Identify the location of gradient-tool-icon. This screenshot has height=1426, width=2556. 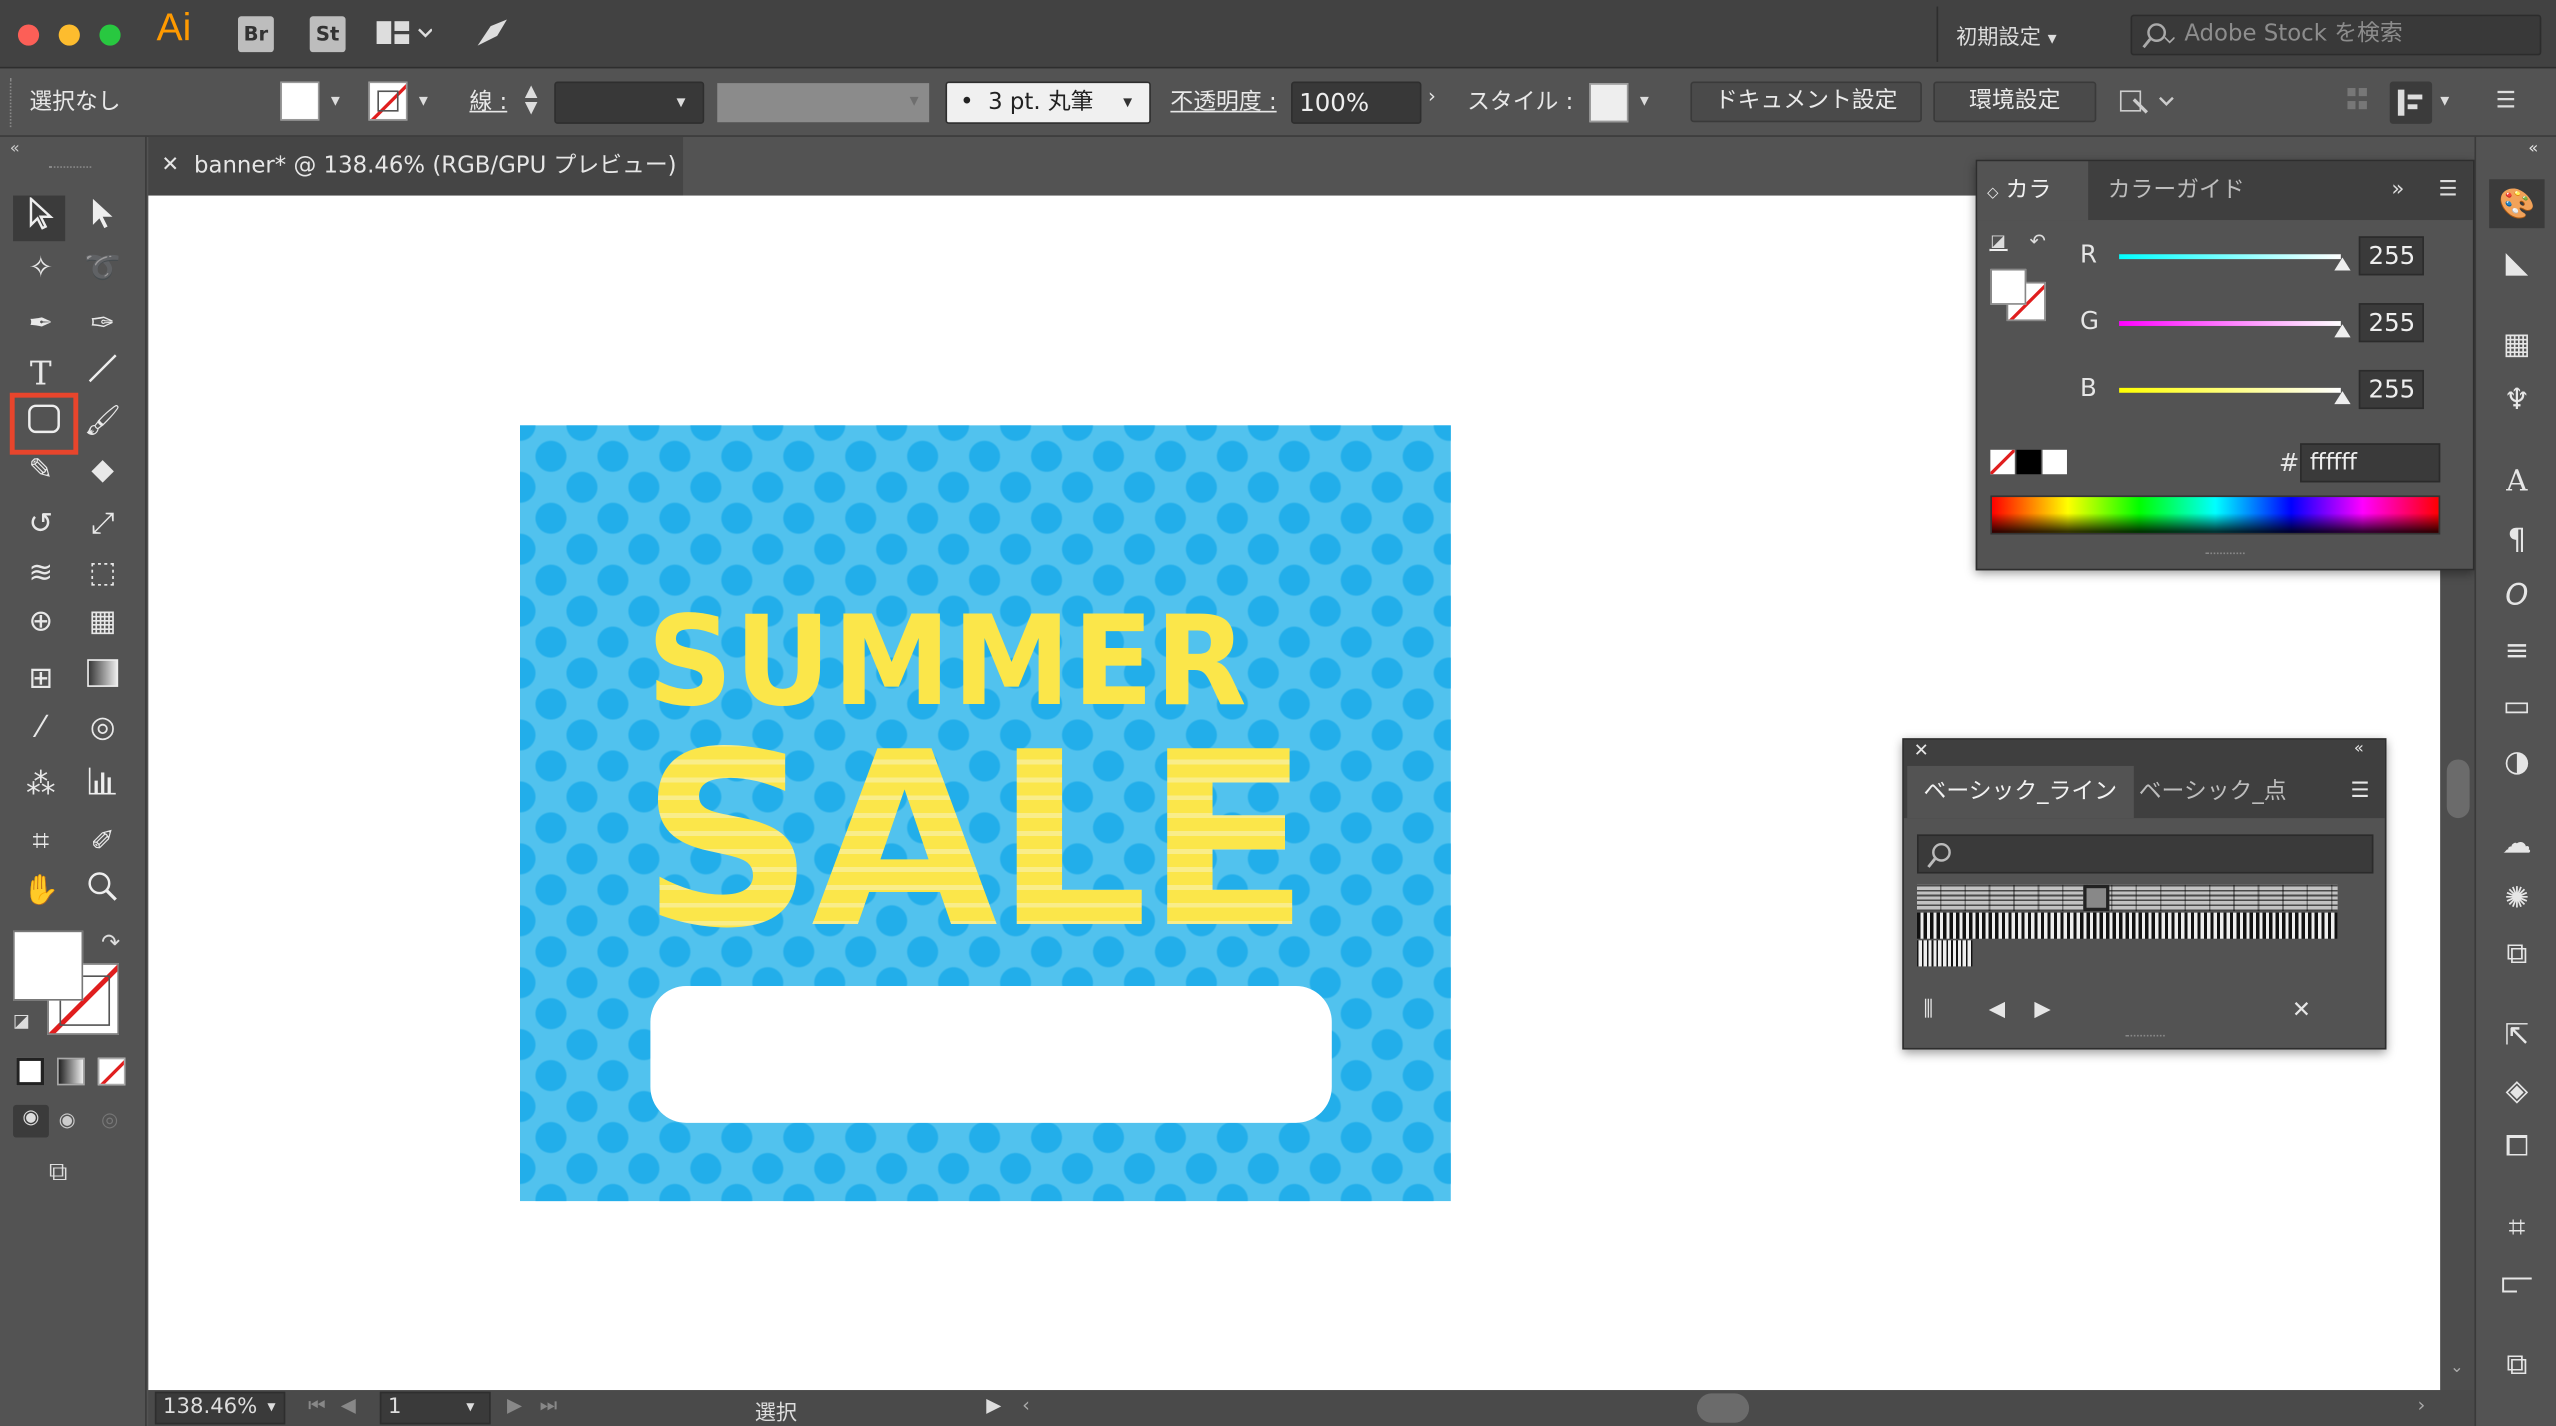
(103, 679).